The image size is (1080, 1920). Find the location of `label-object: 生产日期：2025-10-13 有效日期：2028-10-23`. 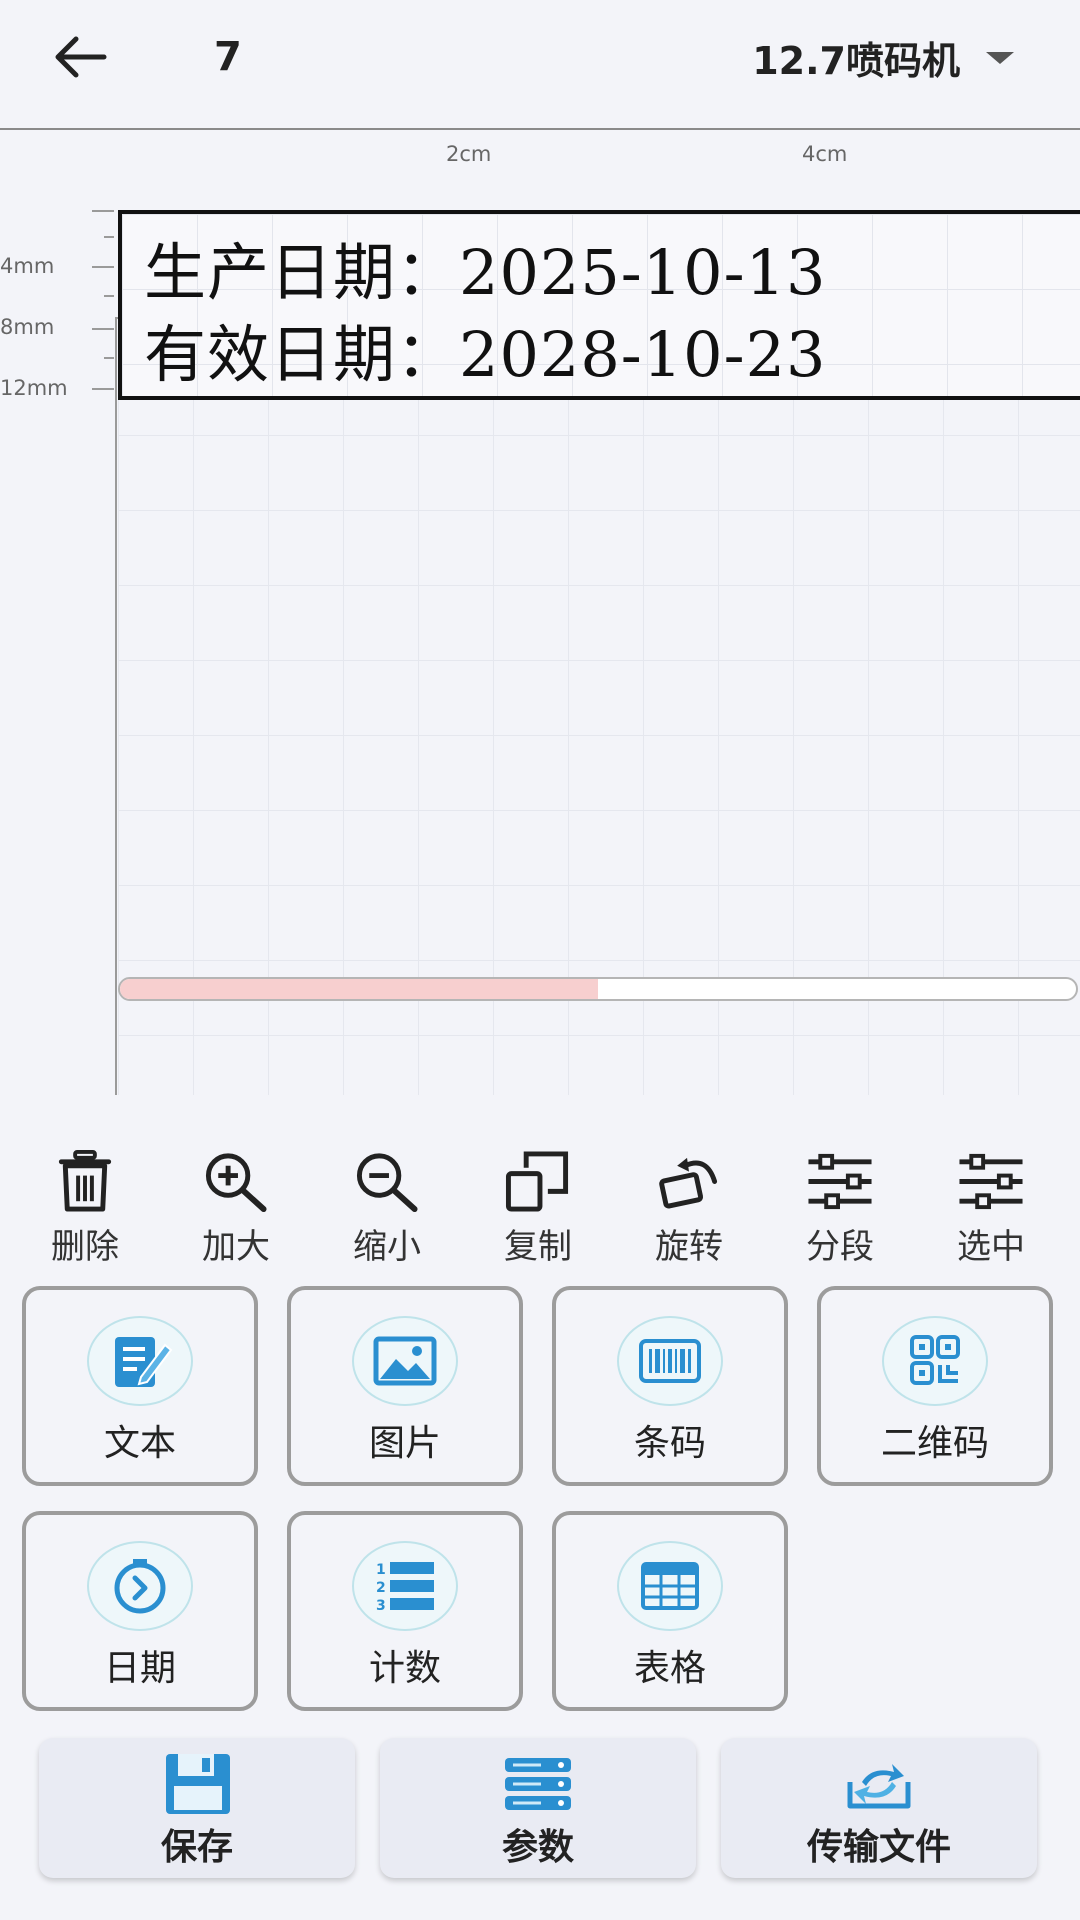

label-object: 生产日期：2025-10-13 有效日期：2028-10-23 is located at coordinates (599, 305).